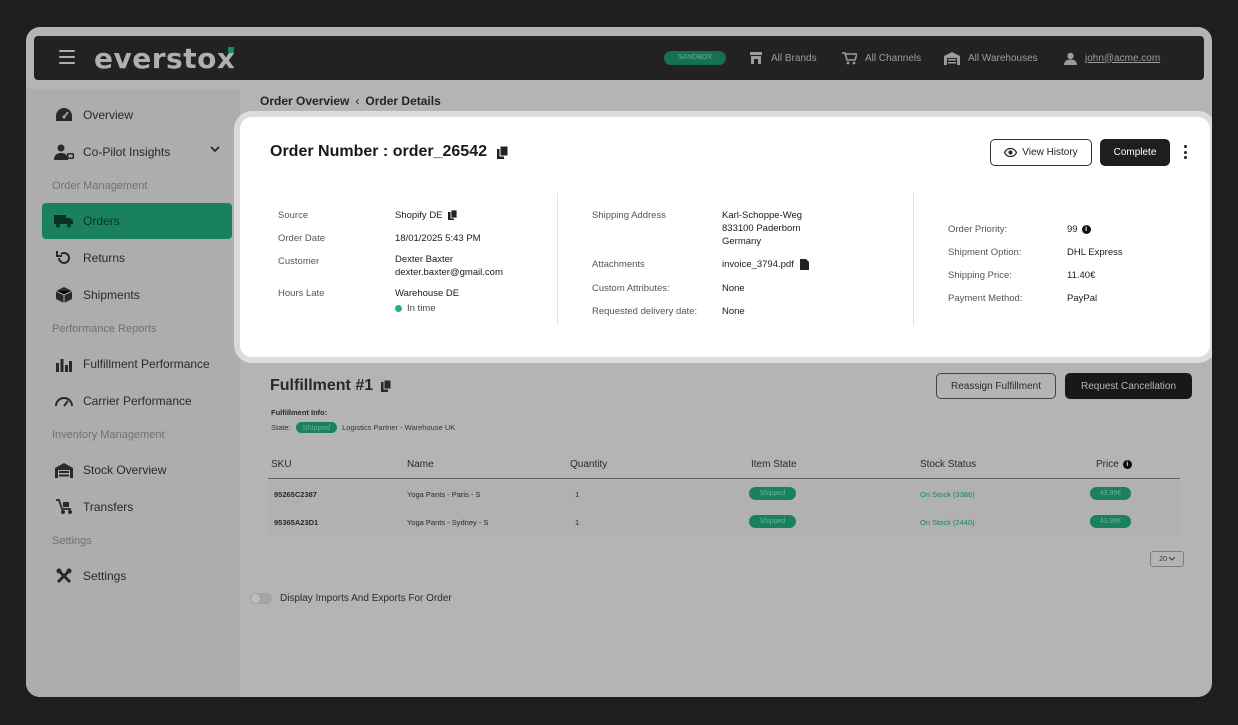 Image resolution: width=1238 pixels, height=725 pixels. Describe the element at coordinates (1050, 152) in the screenshot. I see `view-history-label: View History` at that location.